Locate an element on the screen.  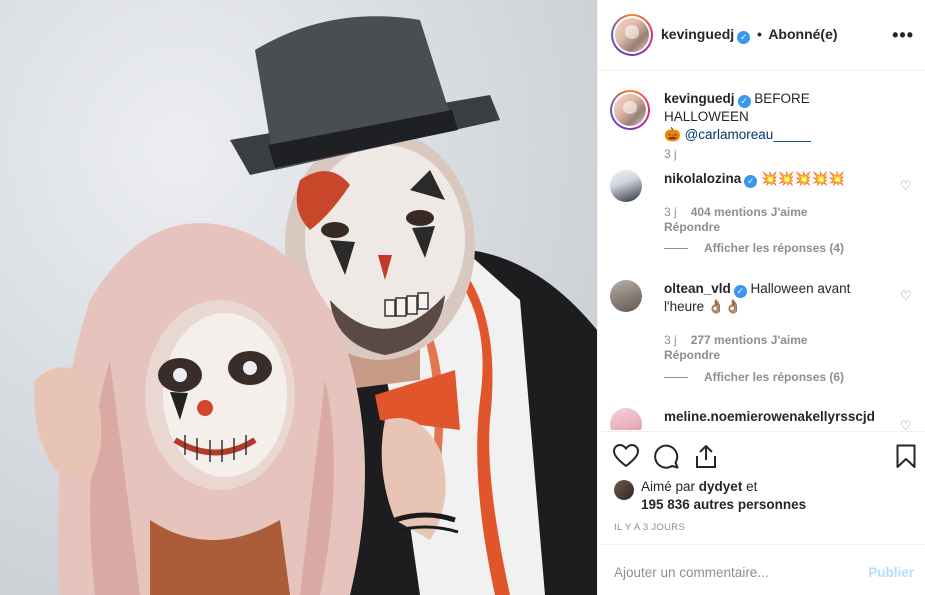
pumpkin-emoji: 🎃 is located at coordinates (672, 134).